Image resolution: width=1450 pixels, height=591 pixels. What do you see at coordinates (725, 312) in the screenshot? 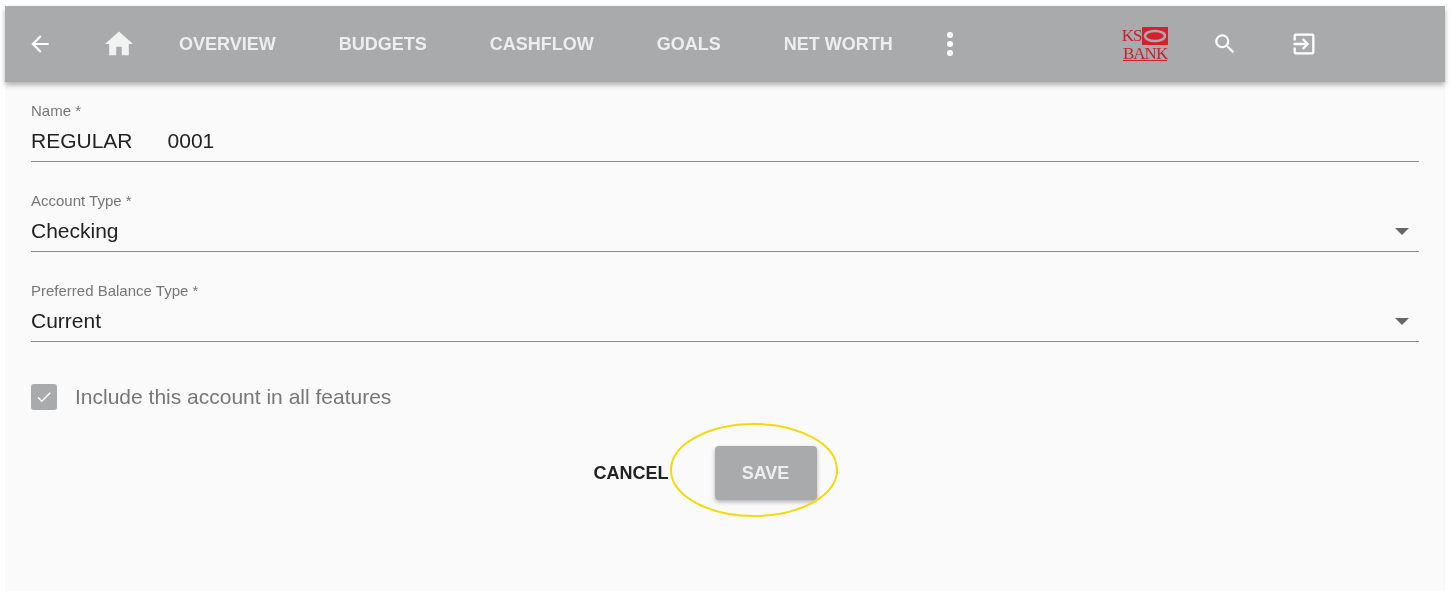
I see `select-field: Preferred Balance Type * Current` at bounding box center [725, 312].